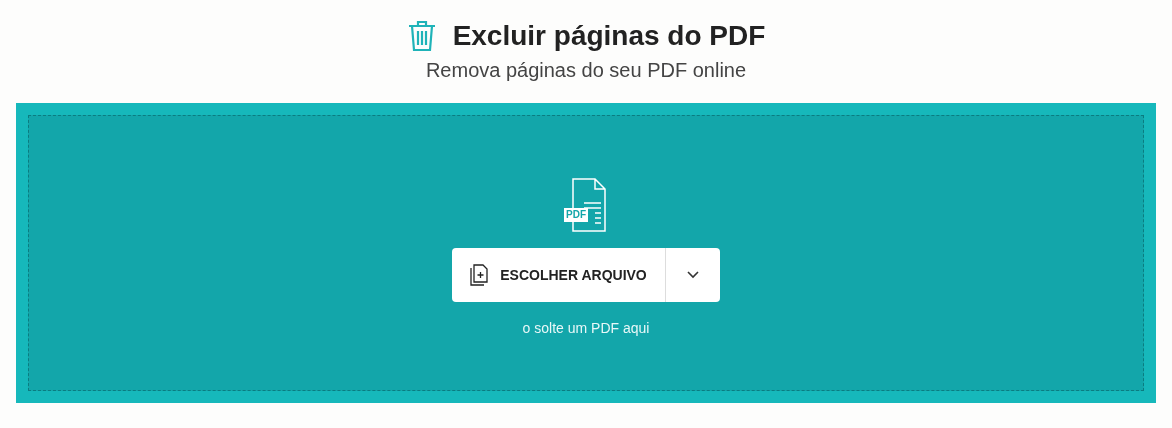 Image resolution: width=1172 pixels, height=428 pixels. Describe the element at coordinates (586, 70) in the screenshot. I see `page-subtitle: Remova páginas do seu PDF online` at that location.